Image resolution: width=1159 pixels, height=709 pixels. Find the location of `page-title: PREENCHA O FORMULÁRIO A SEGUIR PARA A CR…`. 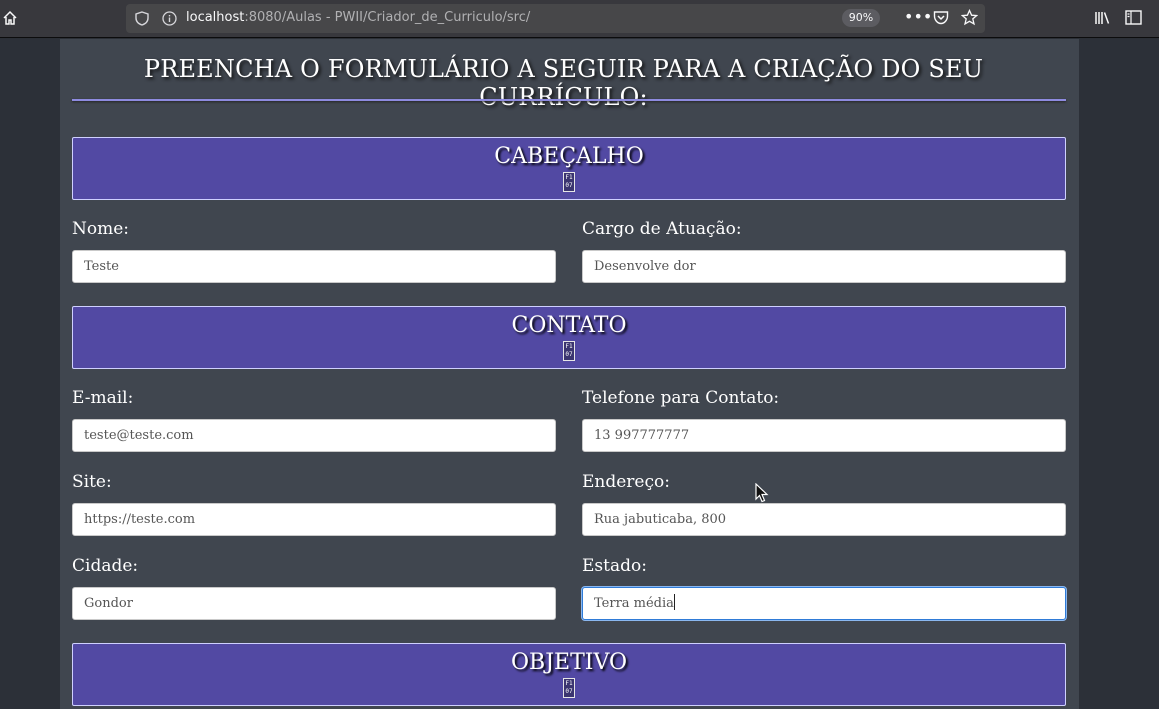

page-title: PREENCHA O FORMULÁRIO A SEGUIR PARA A CR… is located at coordinates (563, 83).